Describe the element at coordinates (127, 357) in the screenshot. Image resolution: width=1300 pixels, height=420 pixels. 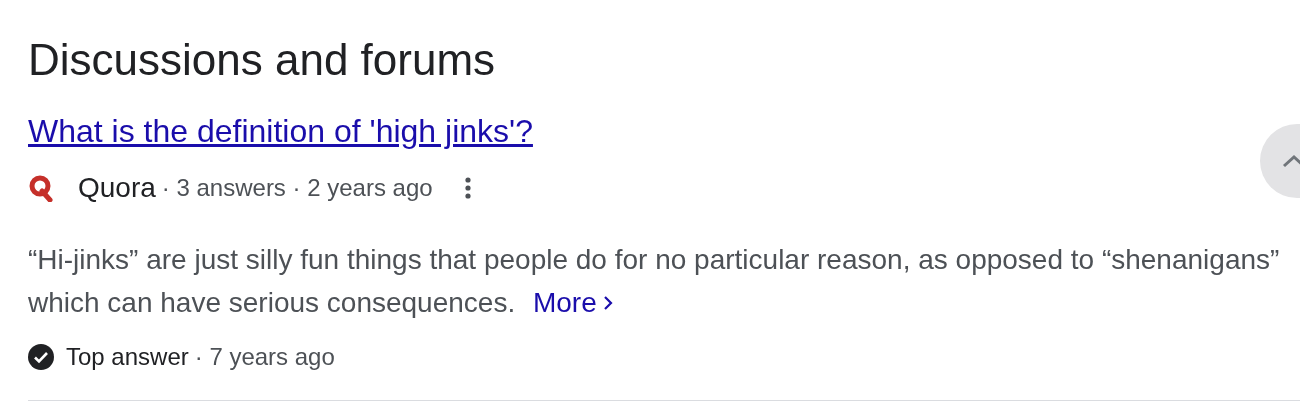
I see `badge-label: Top answer` at that location.